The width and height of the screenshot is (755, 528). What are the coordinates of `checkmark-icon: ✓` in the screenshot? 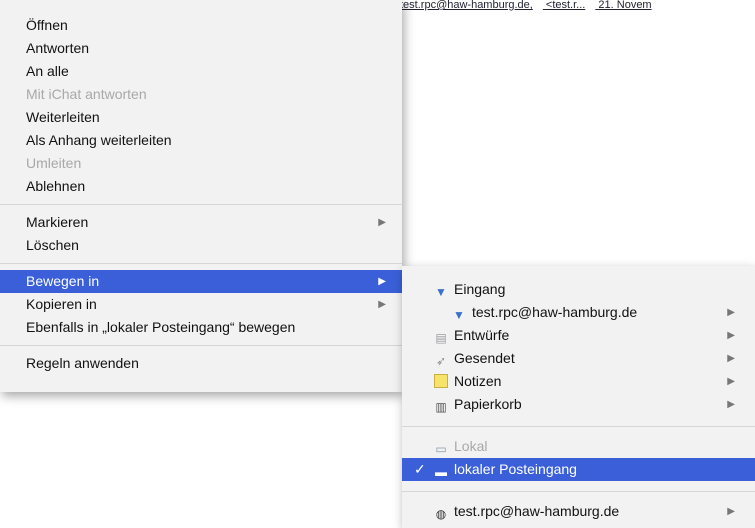 It's located at (420, 469).